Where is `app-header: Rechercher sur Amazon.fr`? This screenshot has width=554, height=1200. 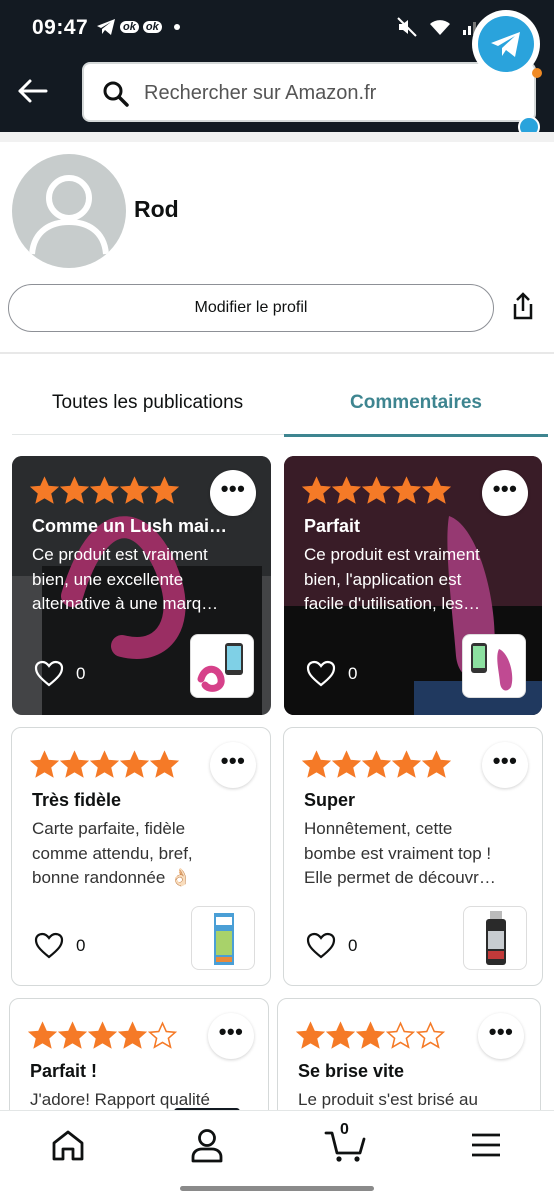 app-header: Rechercher sur Amazon.fr is located at coordinates (277, 95).